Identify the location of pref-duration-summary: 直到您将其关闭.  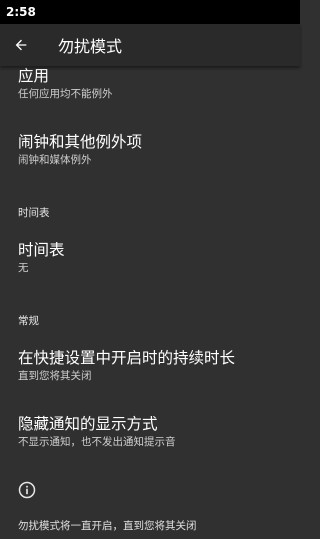
(55, 376).